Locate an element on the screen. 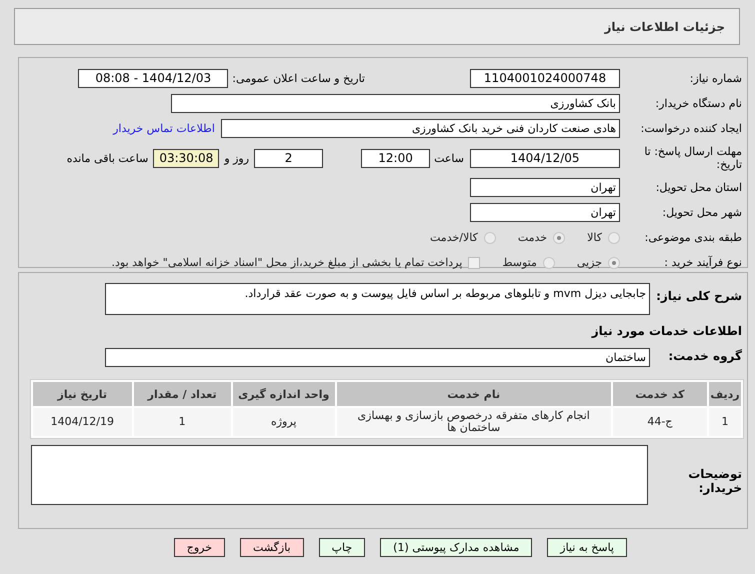 This screenshot has height=574, width=755. service-group-field: ساختمان is located at coordinates (377, 357).